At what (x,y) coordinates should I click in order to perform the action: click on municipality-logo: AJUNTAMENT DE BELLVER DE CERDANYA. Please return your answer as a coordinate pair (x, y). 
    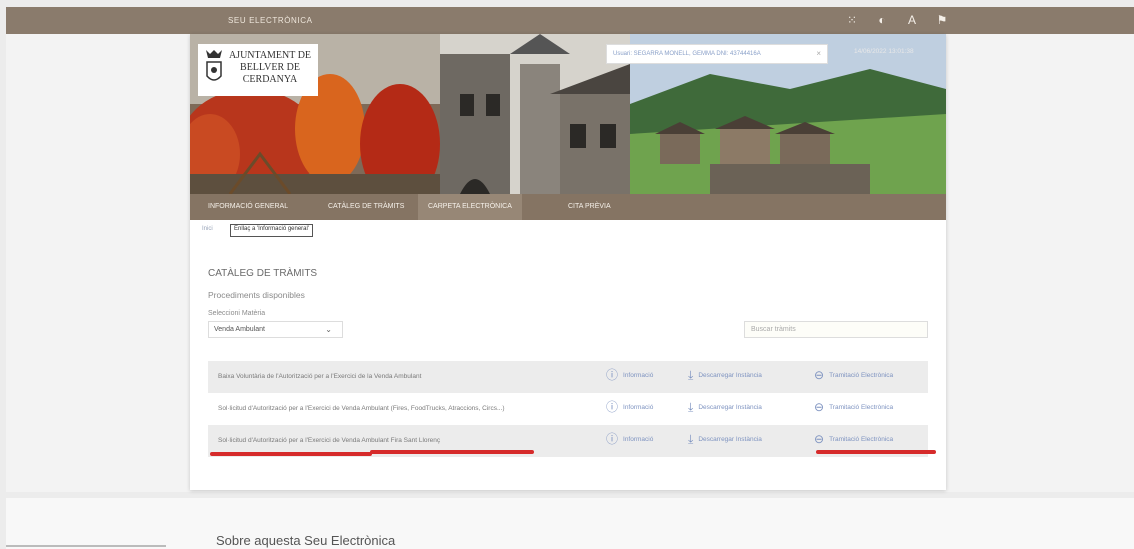
    Looking at the image, I should click on (258, 70).